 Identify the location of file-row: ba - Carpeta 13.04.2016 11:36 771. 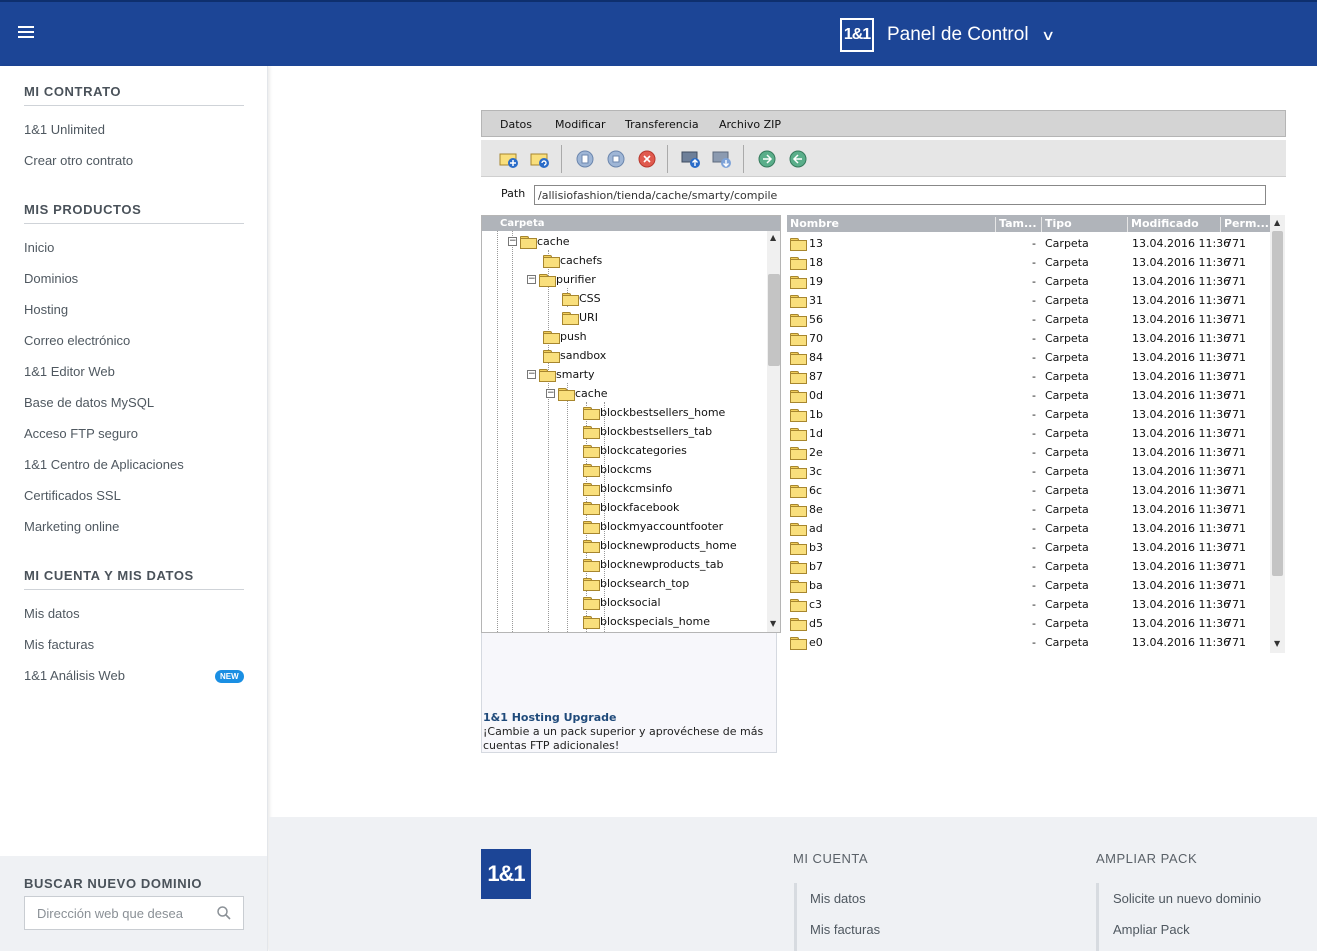
(1028, 585).